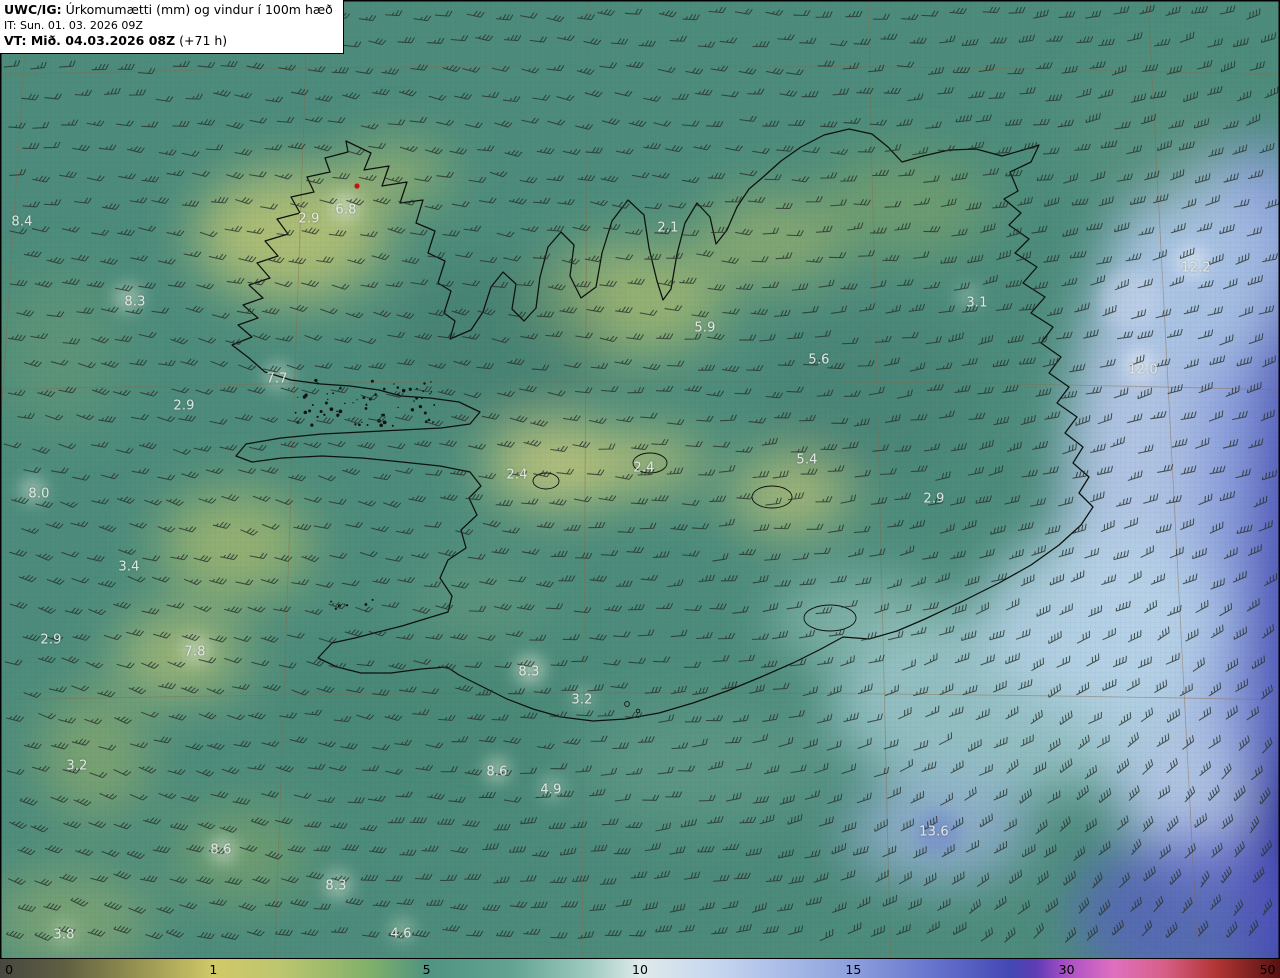 The height and width of the screenshot is (978, 1280). I want to click on map-title: Úrkomumætti (mm) og vindur í 100m hæð, so click(197, 9).